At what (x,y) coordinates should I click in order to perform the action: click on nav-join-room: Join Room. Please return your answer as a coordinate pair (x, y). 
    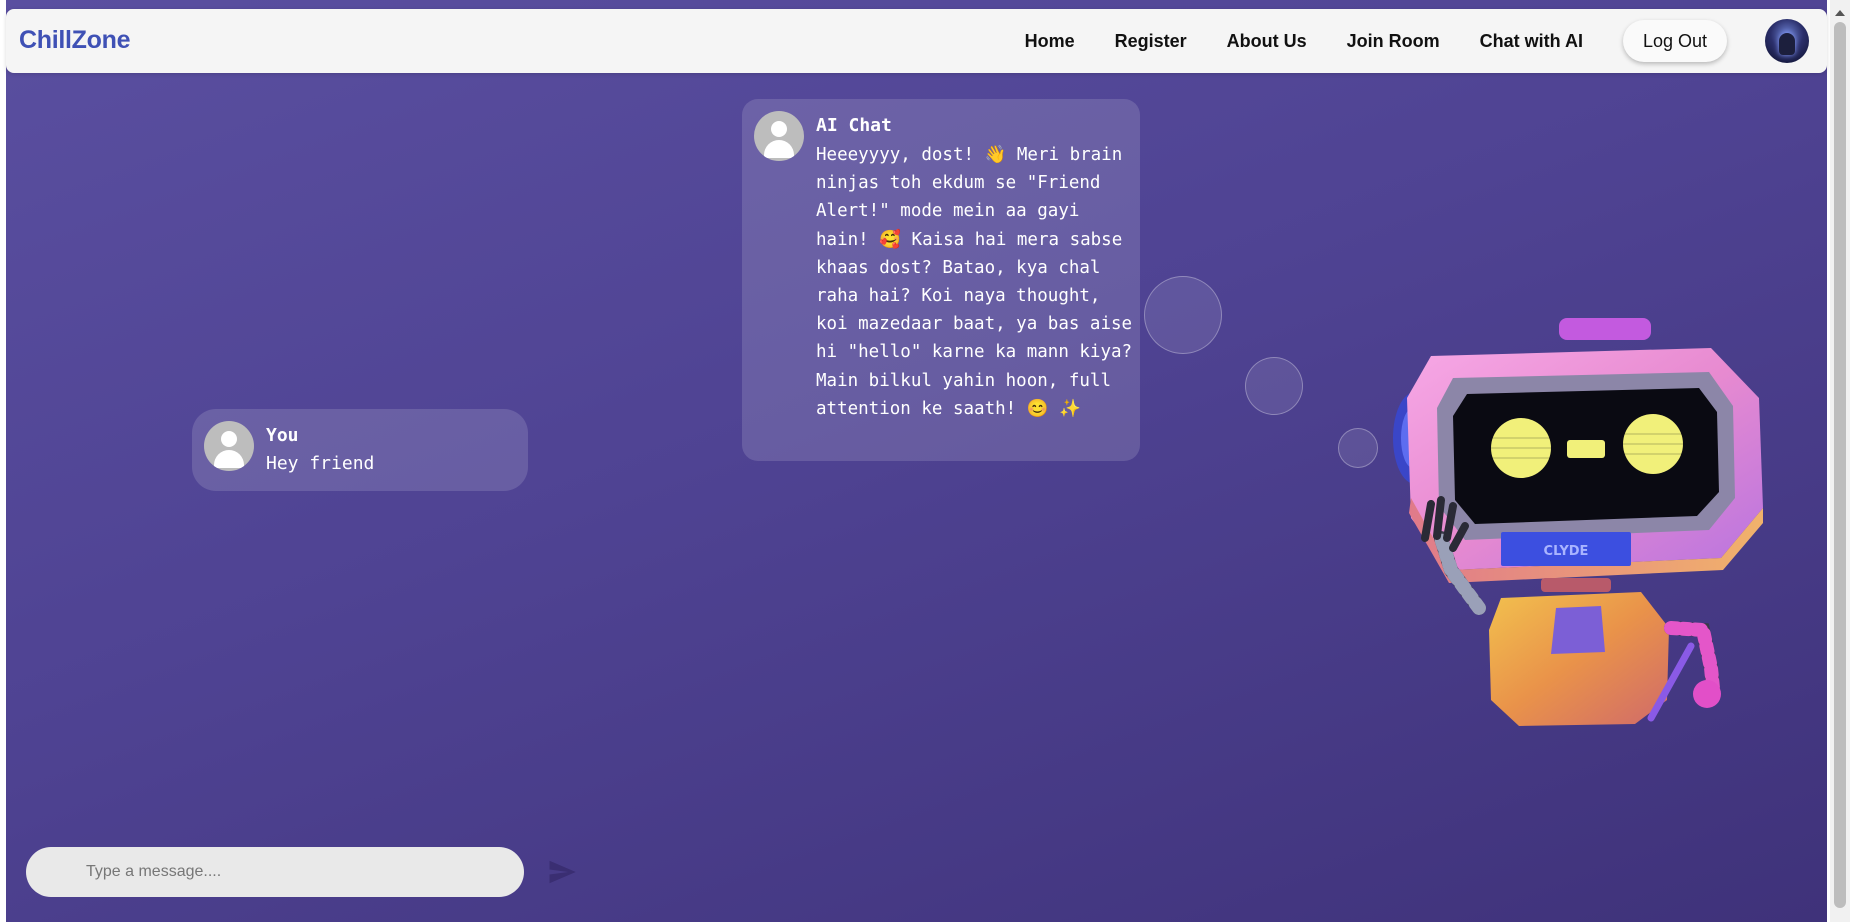
    Looking at the image, I should click on (1393, 41).